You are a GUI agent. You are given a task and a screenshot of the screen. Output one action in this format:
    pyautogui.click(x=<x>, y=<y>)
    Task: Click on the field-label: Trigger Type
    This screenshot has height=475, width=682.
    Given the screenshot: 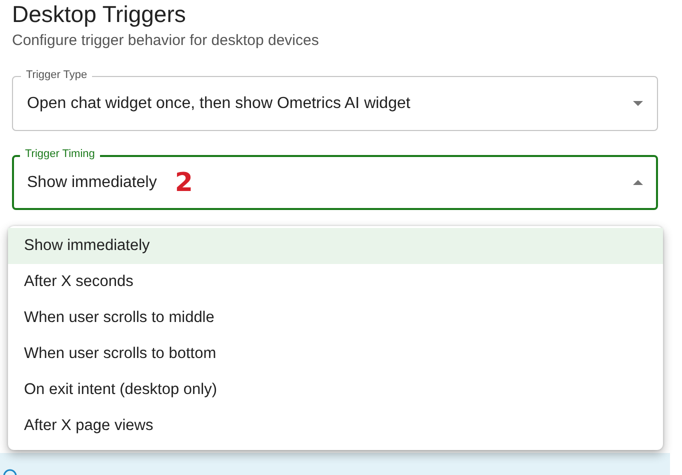 What is the action you would take?
    pyautogui.click(x=56, y=75)
    